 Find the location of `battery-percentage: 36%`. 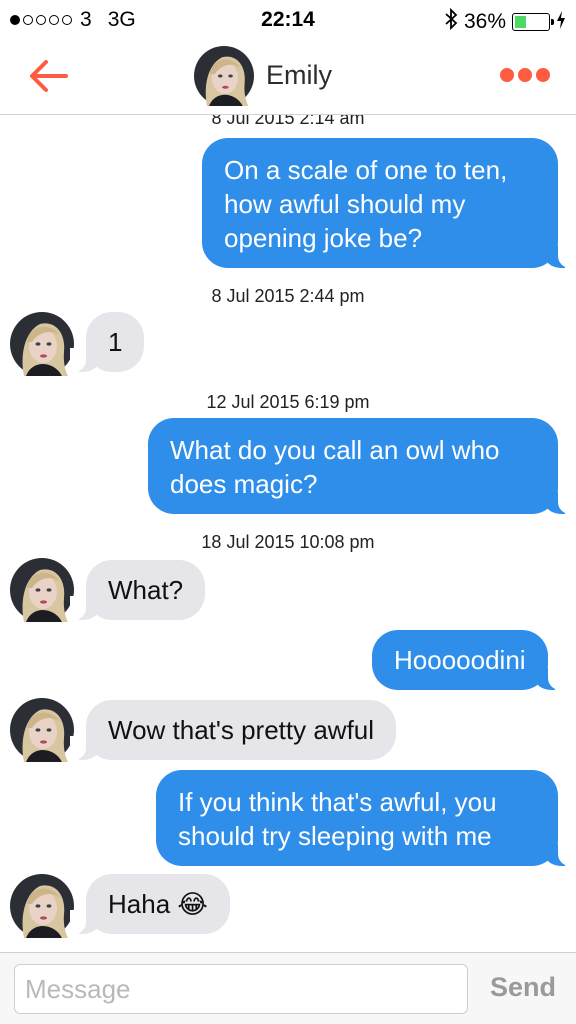

battery-percentage: 36% is located at coordinates (484, 21).